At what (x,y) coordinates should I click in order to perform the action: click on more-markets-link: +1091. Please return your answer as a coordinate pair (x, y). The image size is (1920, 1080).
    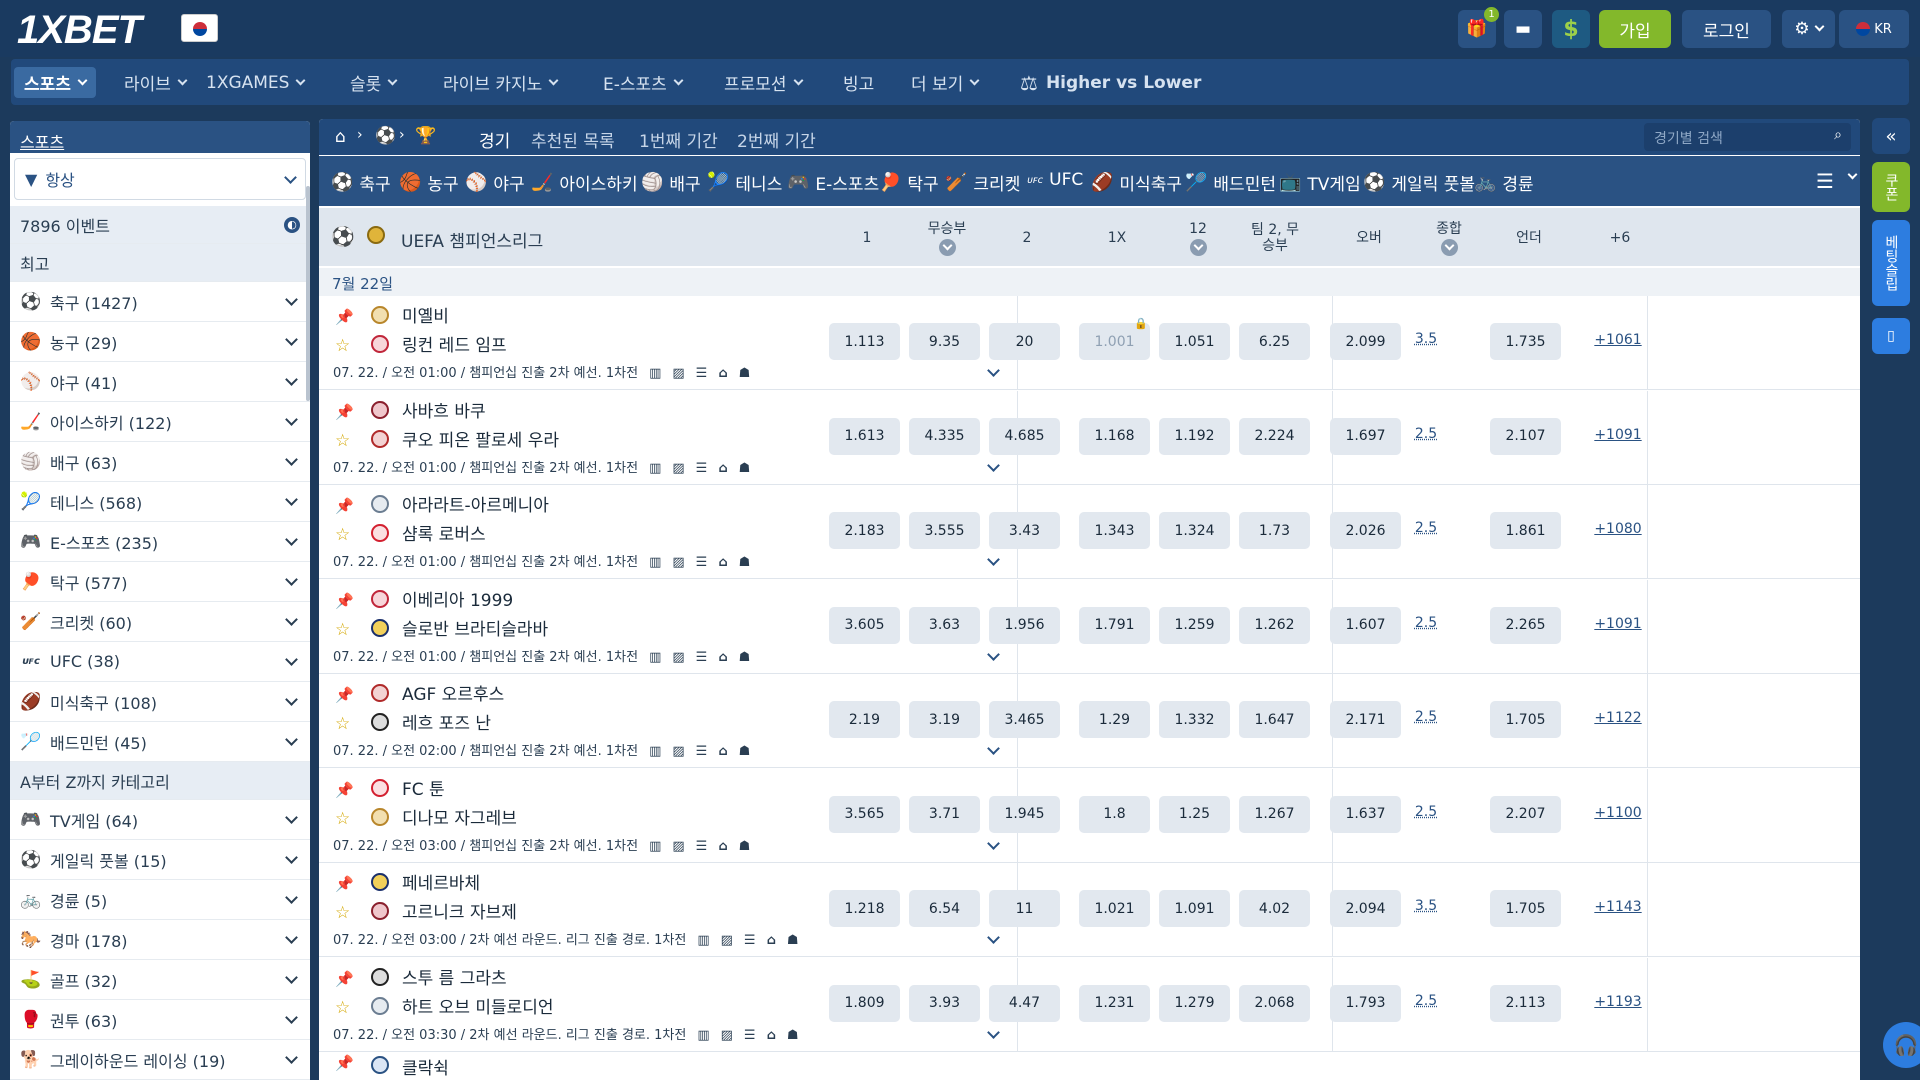
    Looking at the image, I should click on (1618, 624).